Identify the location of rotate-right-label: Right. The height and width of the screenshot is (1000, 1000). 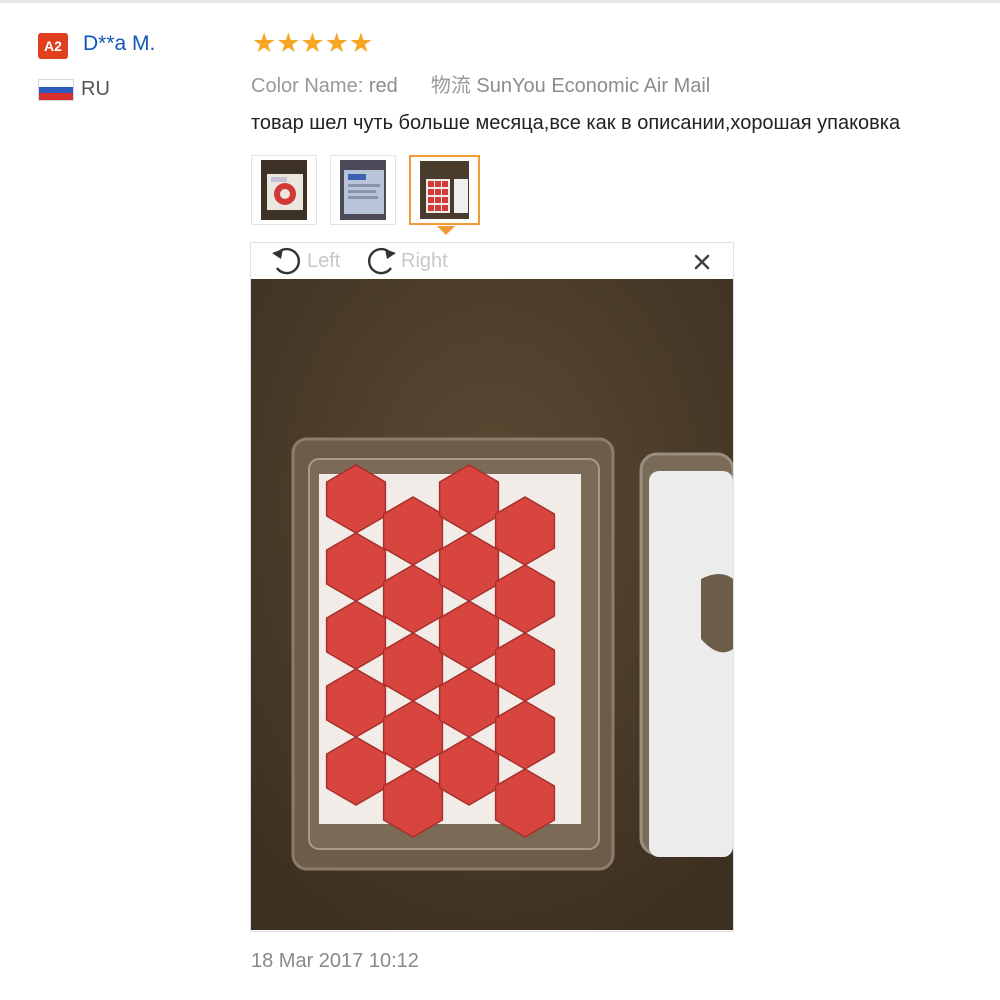
(424, 260).